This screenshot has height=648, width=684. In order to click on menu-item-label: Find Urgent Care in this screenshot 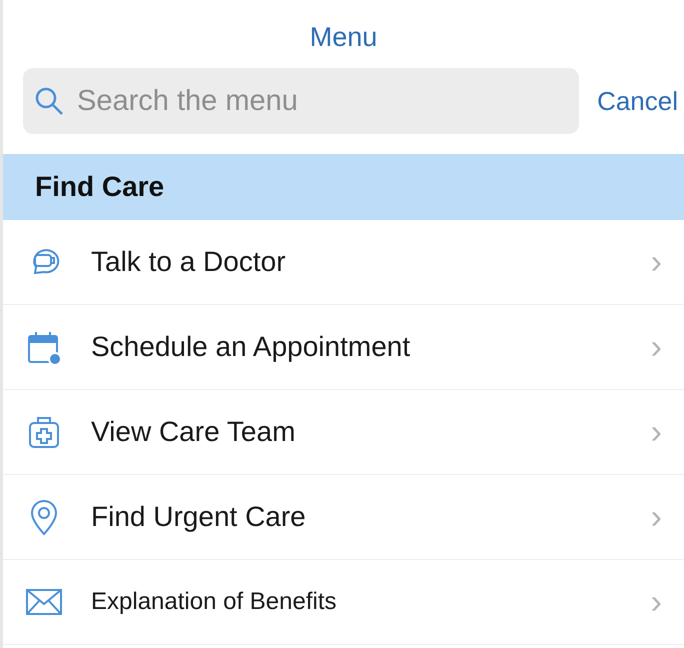, I will do `click(199, 517)`.